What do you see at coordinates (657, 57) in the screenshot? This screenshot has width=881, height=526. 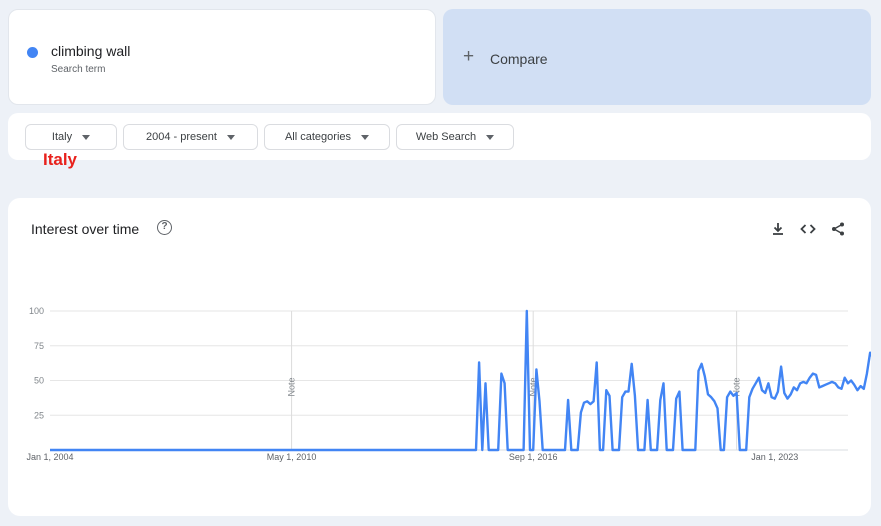 I see `compare-button: + Compare` at bounding box center [657, 57].